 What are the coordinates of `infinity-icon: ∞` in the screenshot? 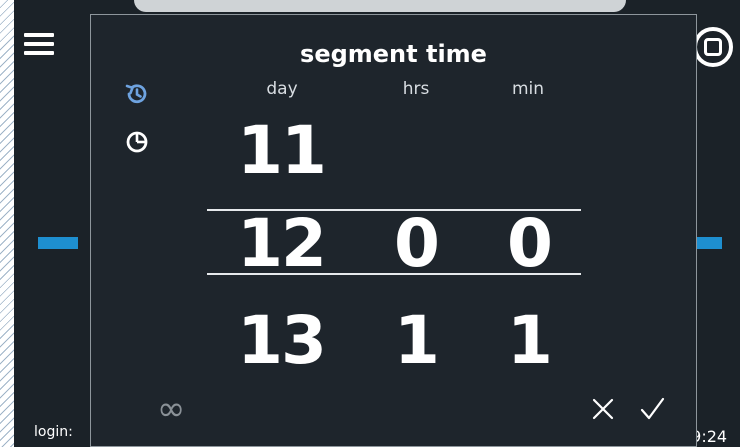 It's located at (171, 409).